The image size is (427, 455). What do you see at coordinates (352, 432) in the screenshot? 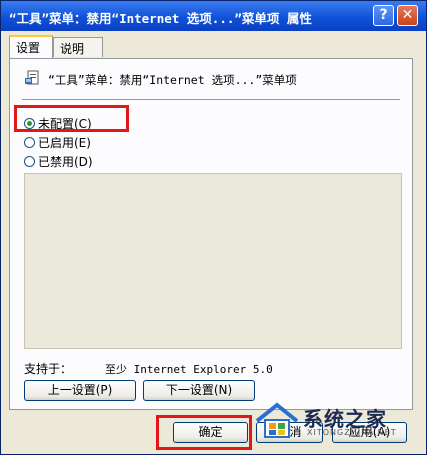
I see `watermark-url: XITONGZHIJIA.NET` at bounding box center [352, 432].